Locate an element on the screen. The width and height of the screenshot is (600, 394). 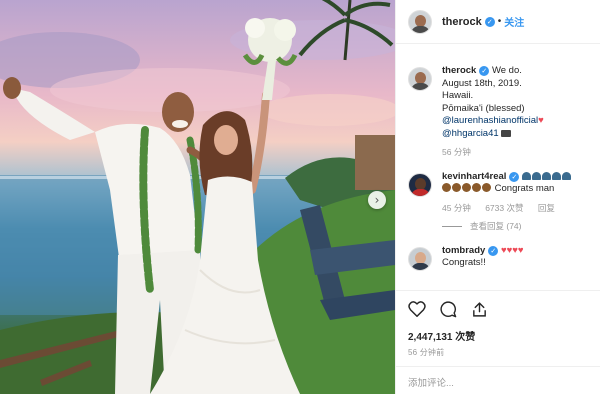
mention-hhgarcia41: @hhgarcia41 is located at coordinates (470, 133).